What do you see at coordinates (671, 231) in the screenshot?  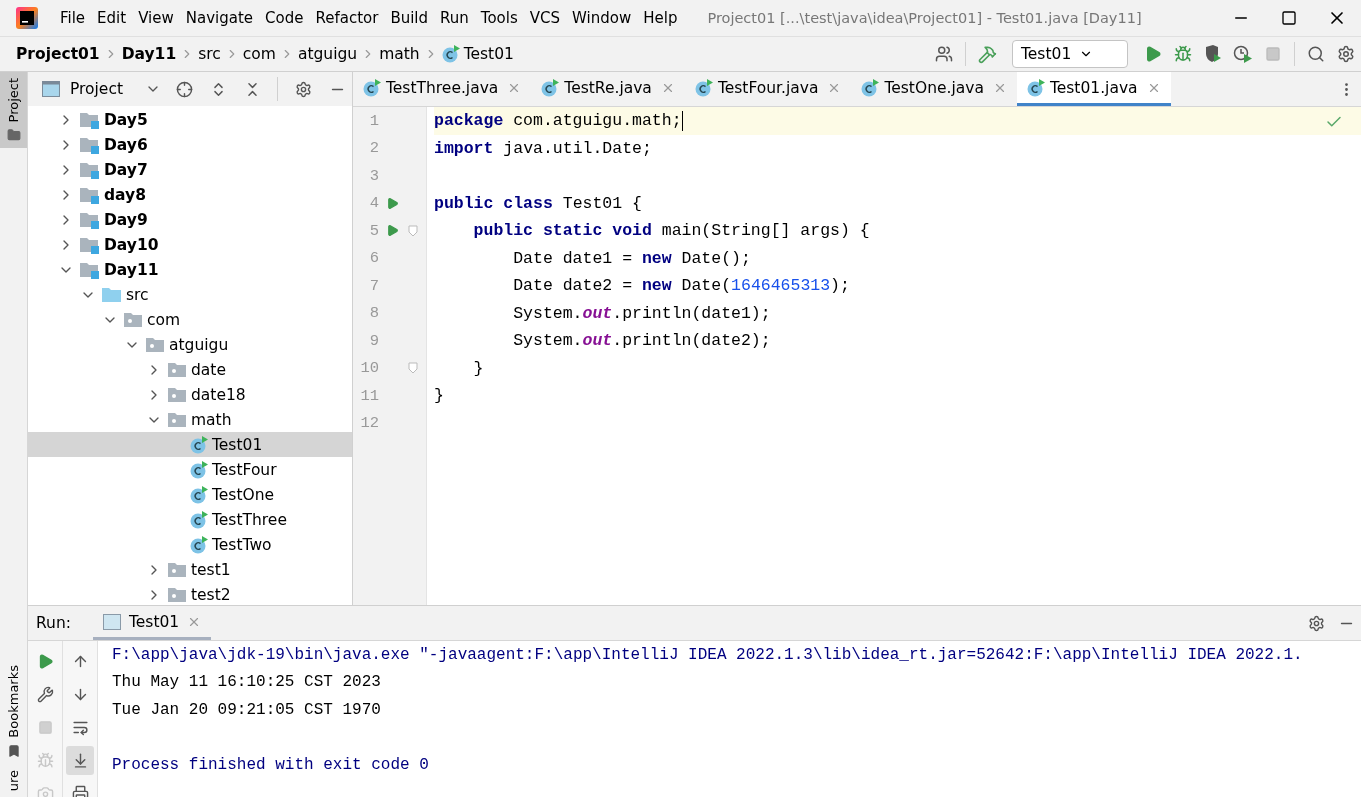 I see `code-line: public static void main(String[] args) {` at bounding box center [671, 231].